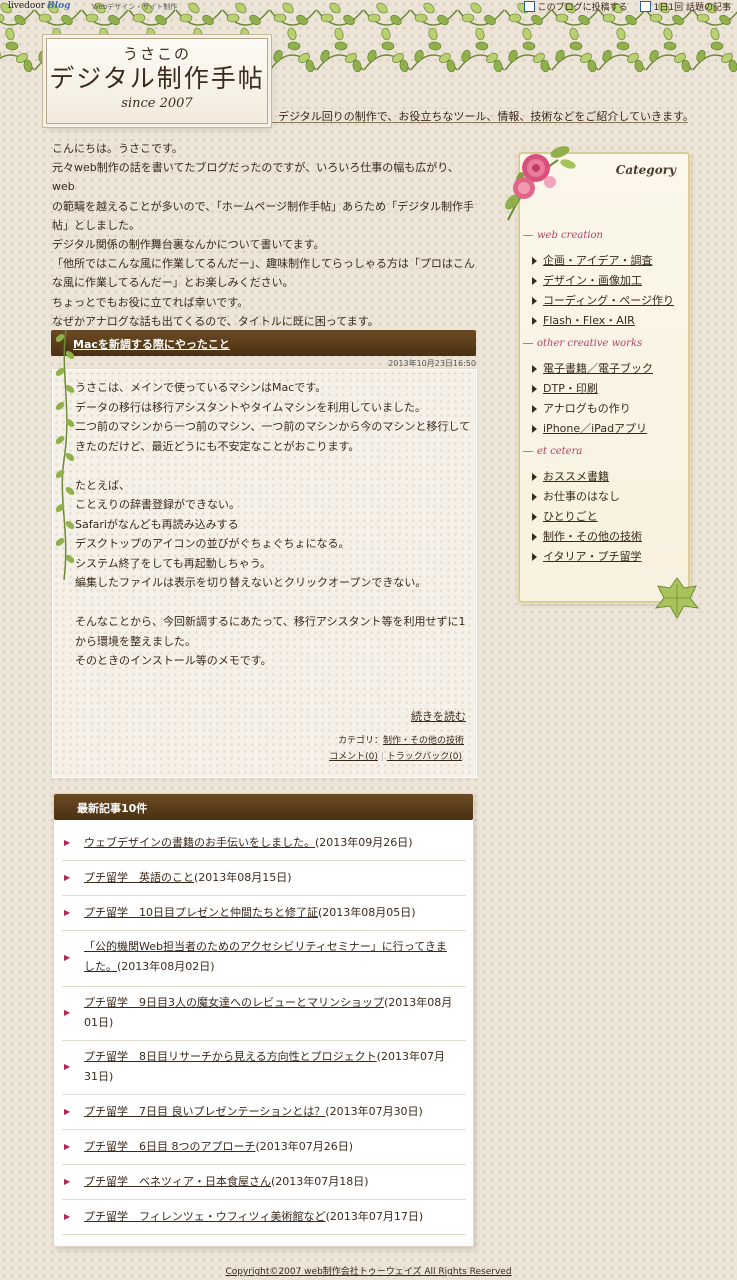  What do you see at coordinates (102, 485) in the screenshot?
I see `article-line: たとえば、` at bounding box center [102, 485].